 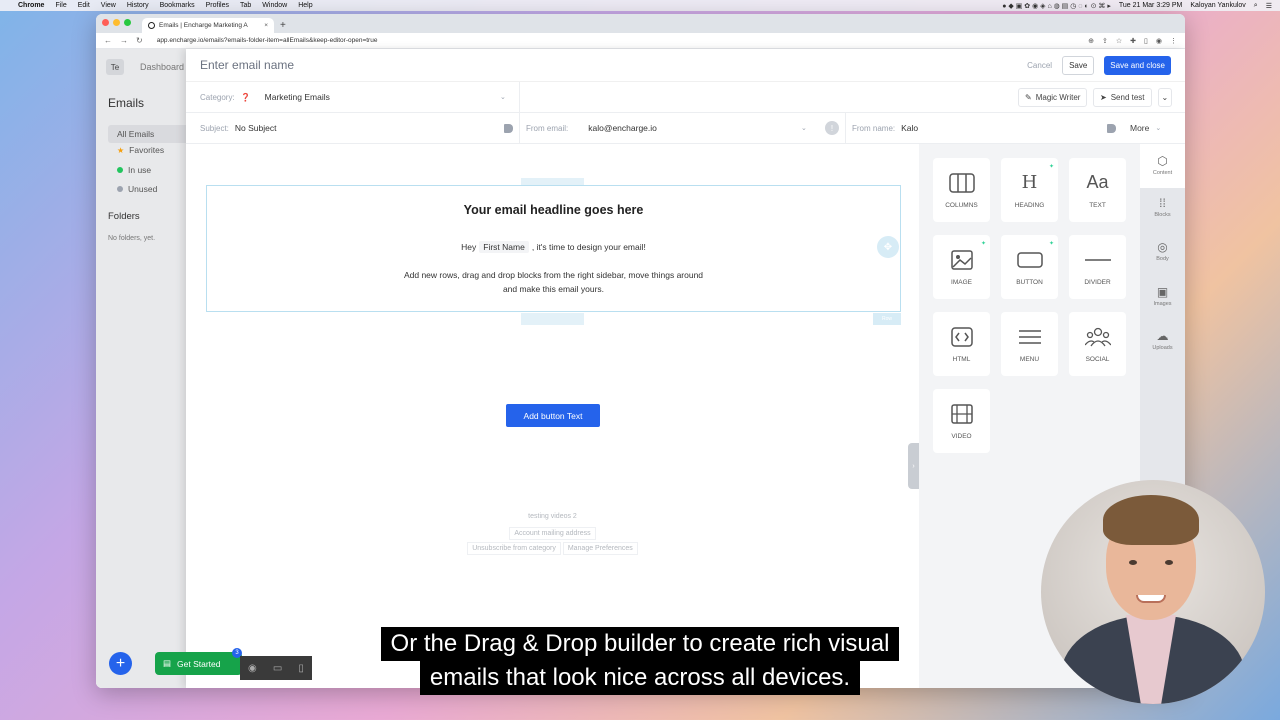 I want to click on send-test-dropdown: ⌄, so click(x=1165, y=97).